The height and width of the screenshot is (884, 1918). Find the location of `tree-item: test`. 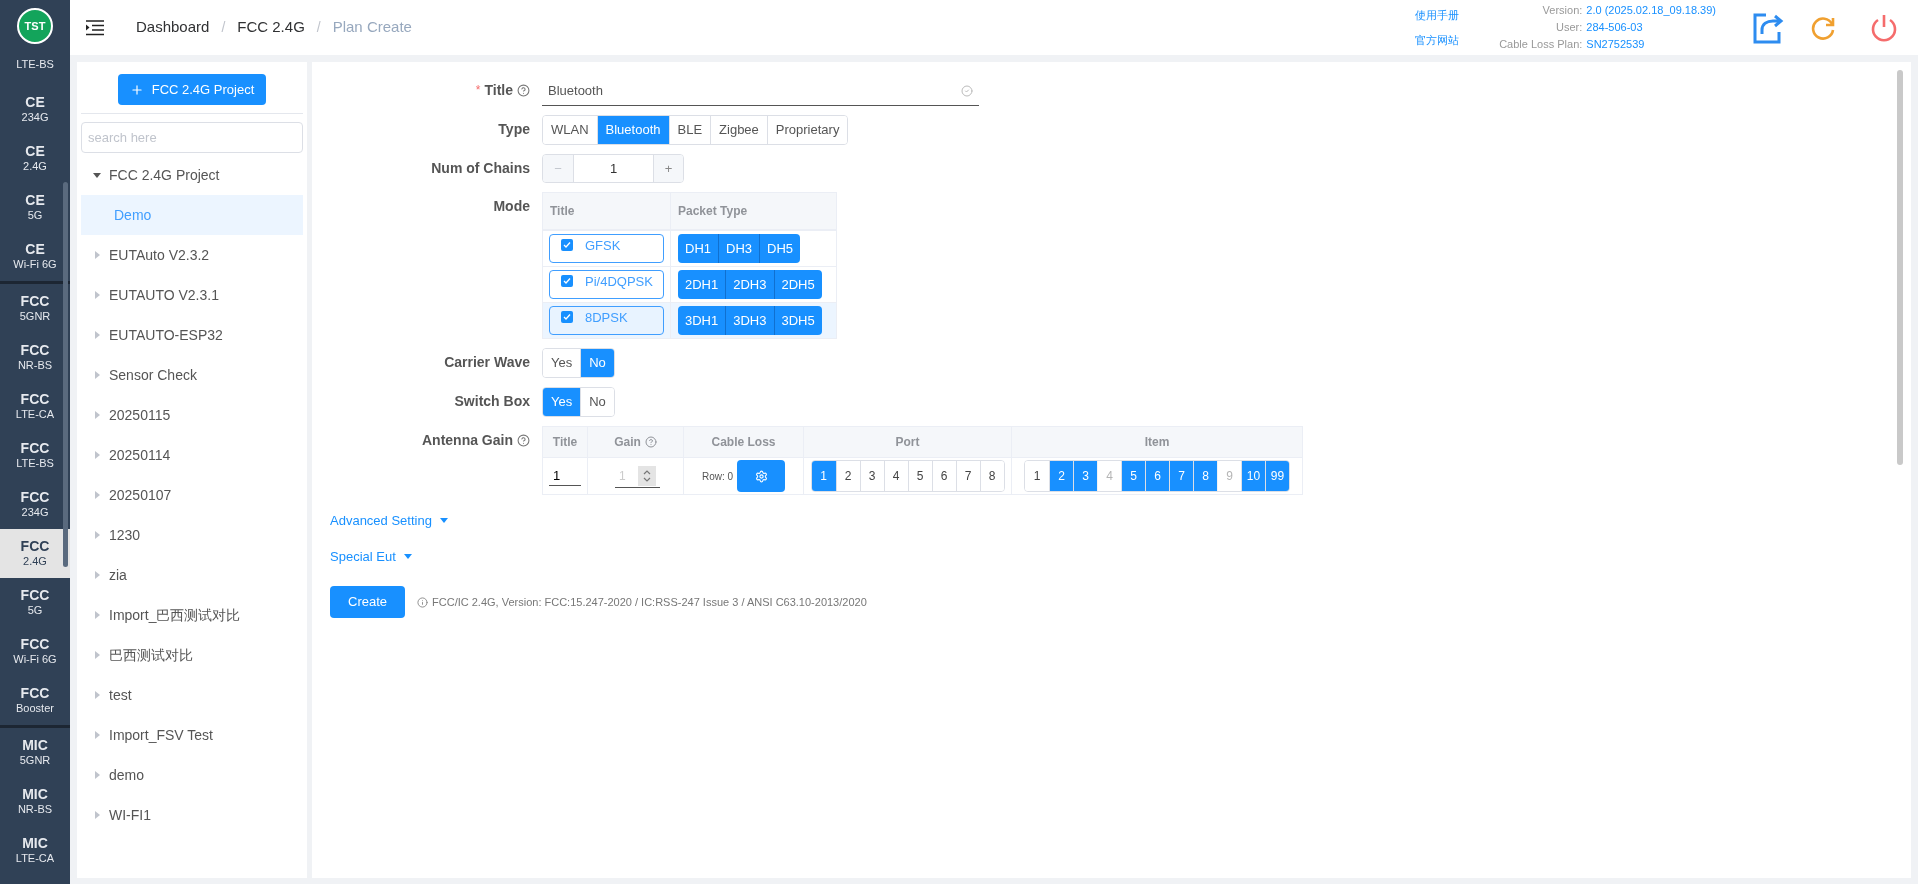

tree-item: test is located at coordinates (192, 695).